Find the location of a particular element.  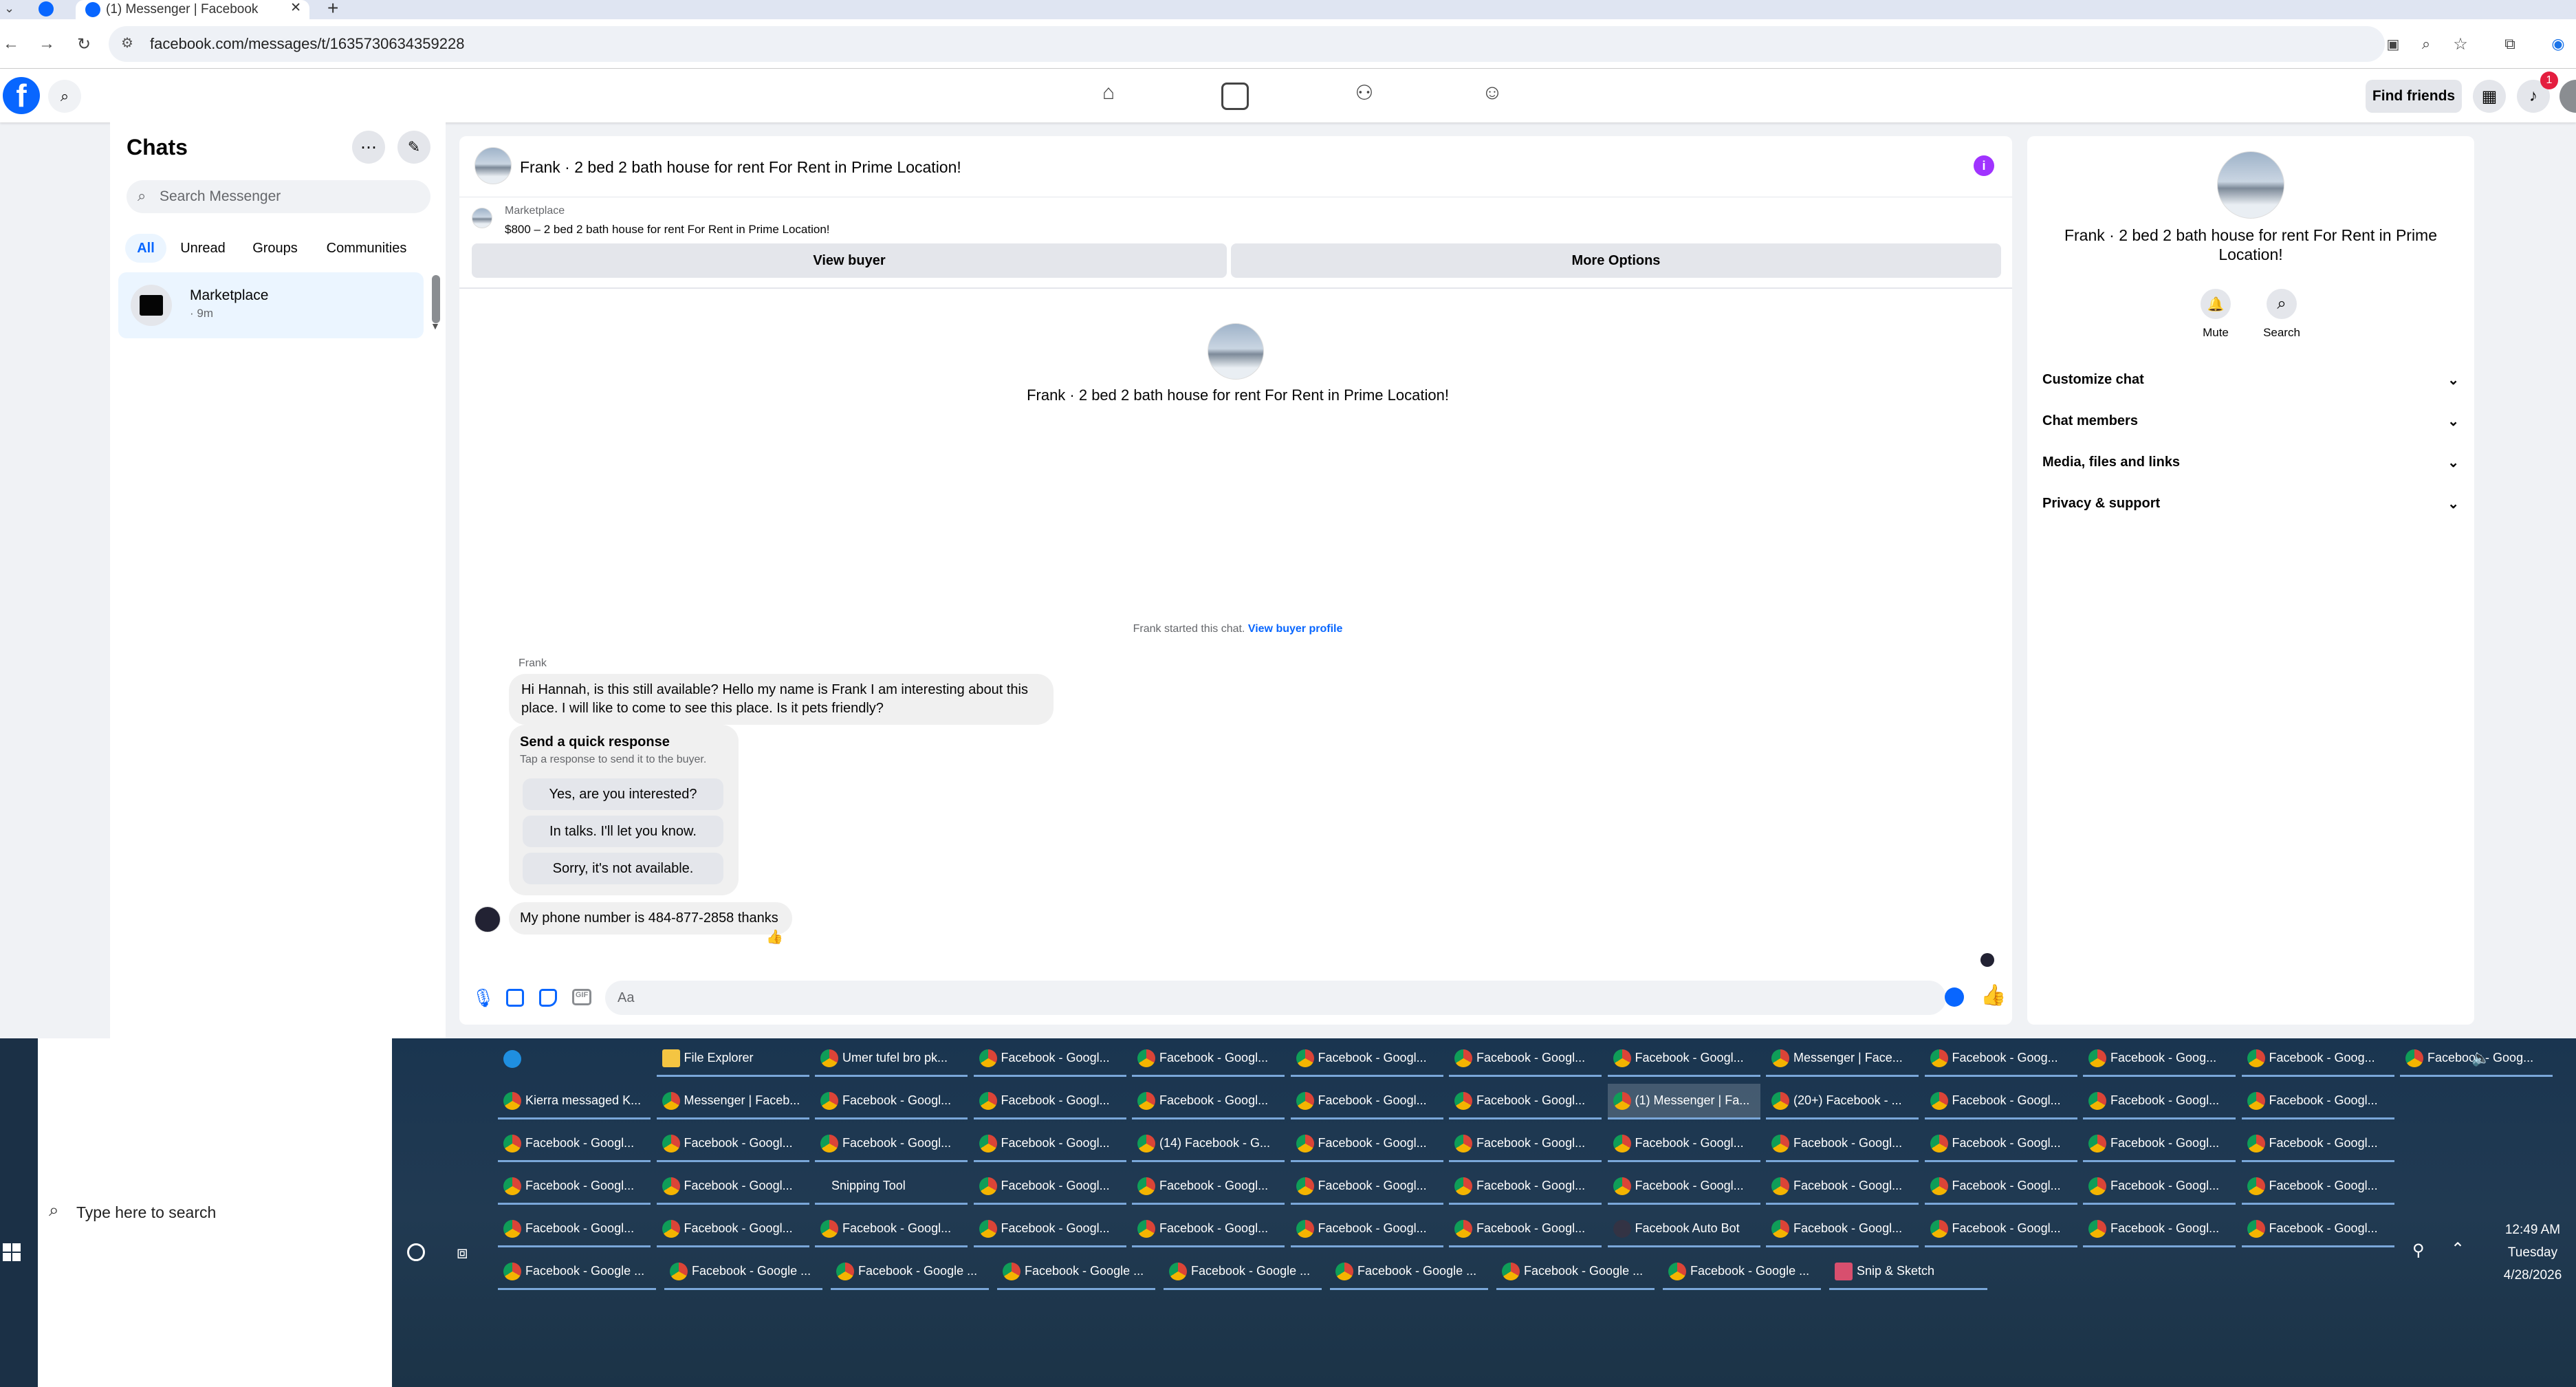

windows-start-icon is located at coordinates (12, 1252).